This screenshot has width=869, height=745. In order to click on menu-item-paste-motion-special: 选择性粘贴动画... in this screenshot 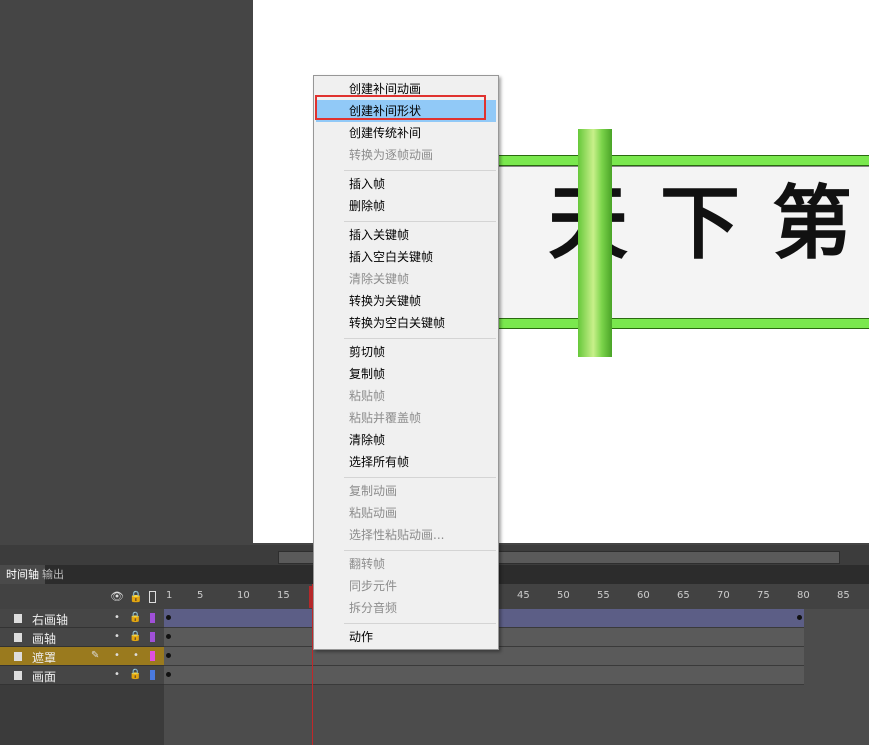, I will do `click(406, 535)`.